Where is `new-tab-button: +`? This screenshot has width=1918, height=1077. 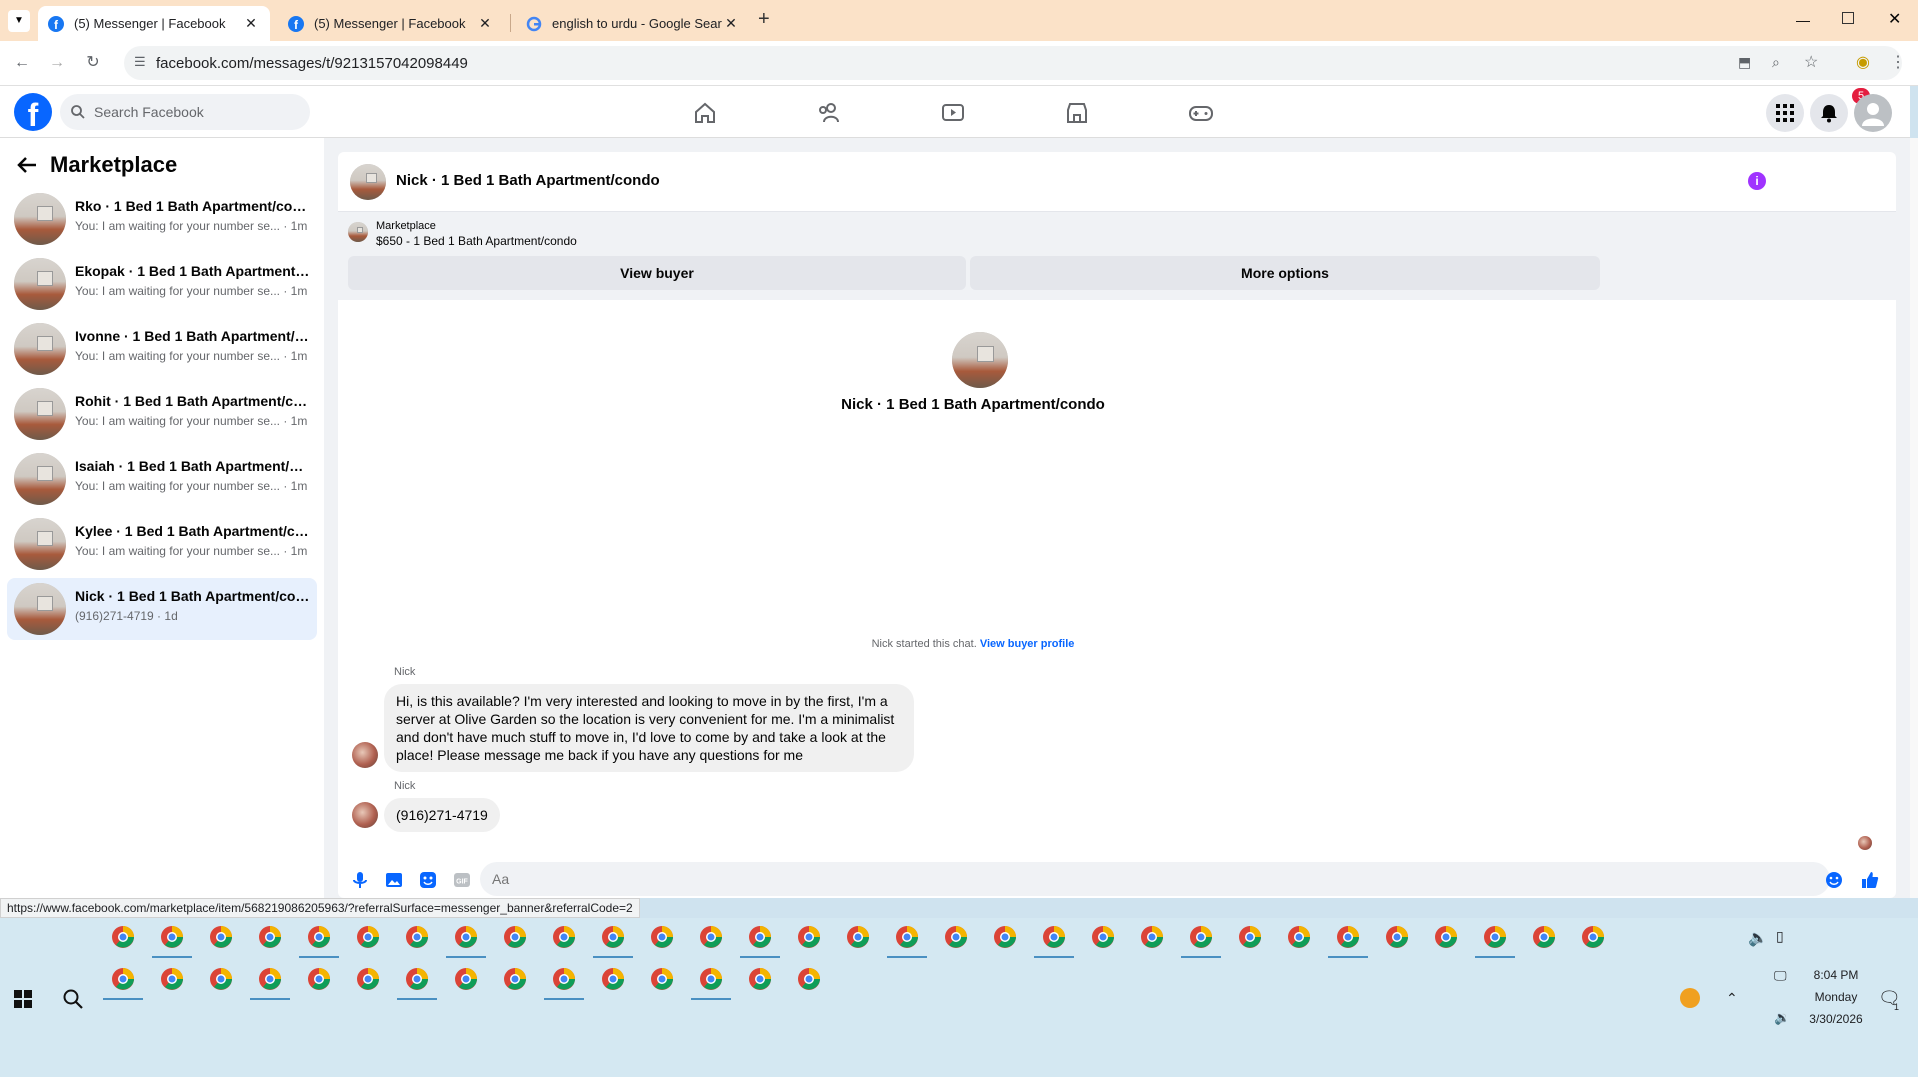
new-tab-button: + is located at coordinates (764, 19).